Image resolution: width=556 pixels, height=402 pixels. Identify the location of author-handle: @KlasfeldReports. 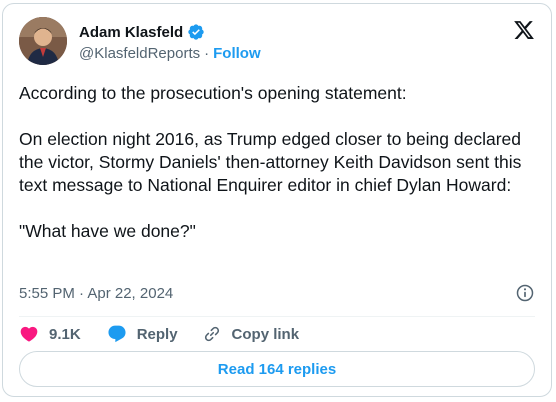
(139, 53).